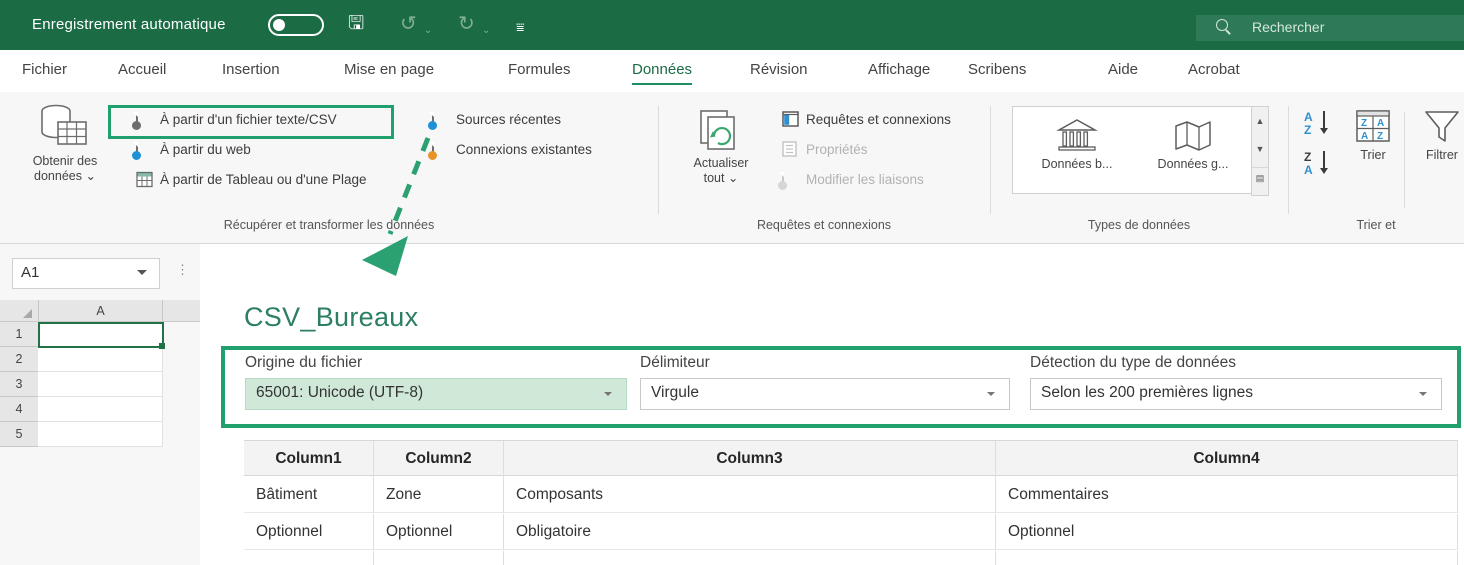 The image size is (1464, 565). I want to click on sort-dialog-label: Trier, so click(1373, 155).